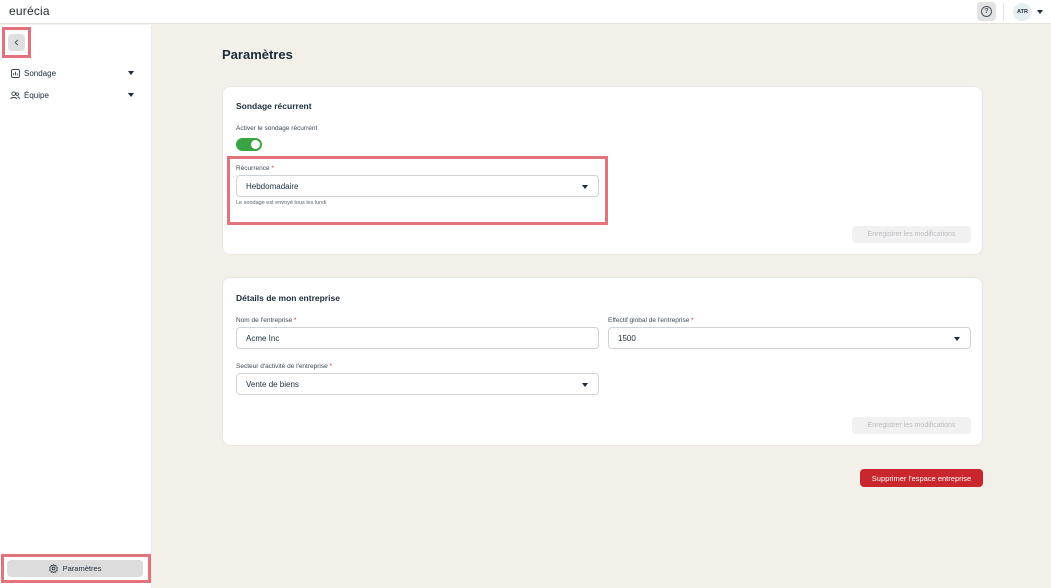  Describe the element at coordinates (257, 54) in the screenshot. I see `page-title: Paramètres` at that location.